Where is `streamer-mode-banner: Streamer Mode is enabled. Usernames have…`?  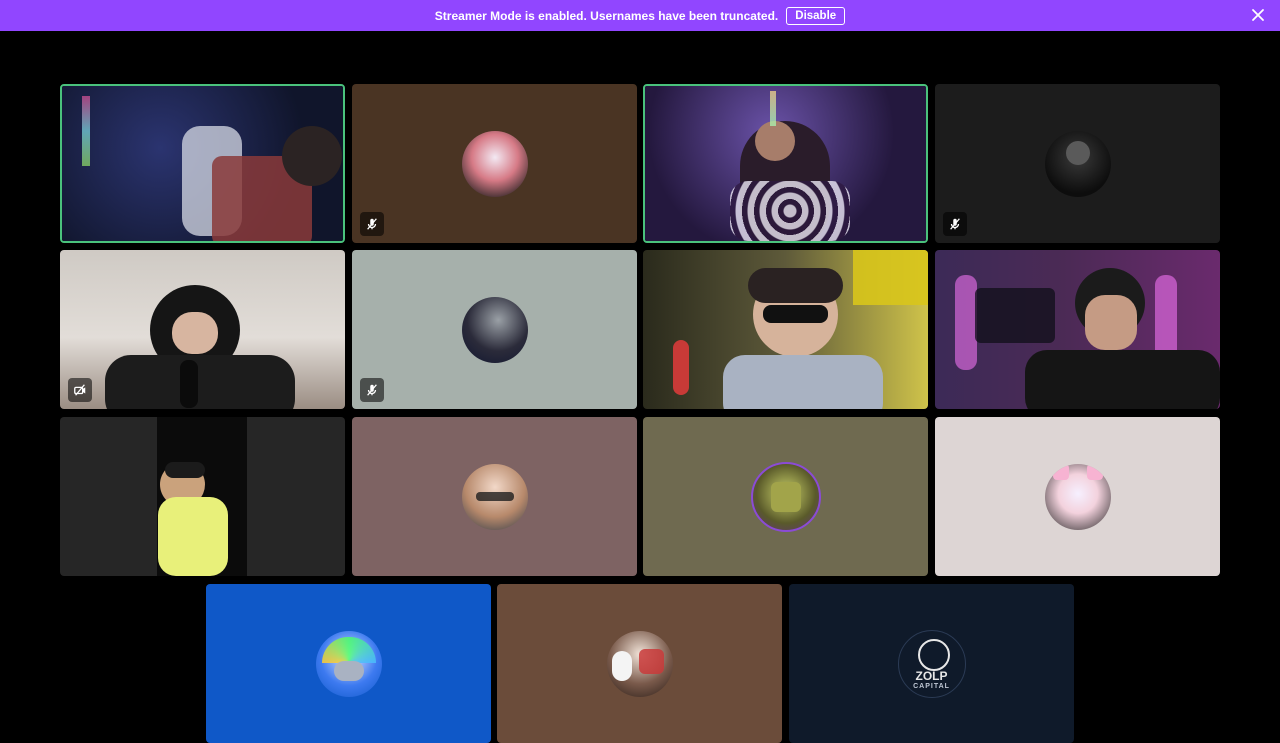 streamer-mode-banner: Streamer Mode is enabled. Usernames have… is located at coordinates (640, 15).